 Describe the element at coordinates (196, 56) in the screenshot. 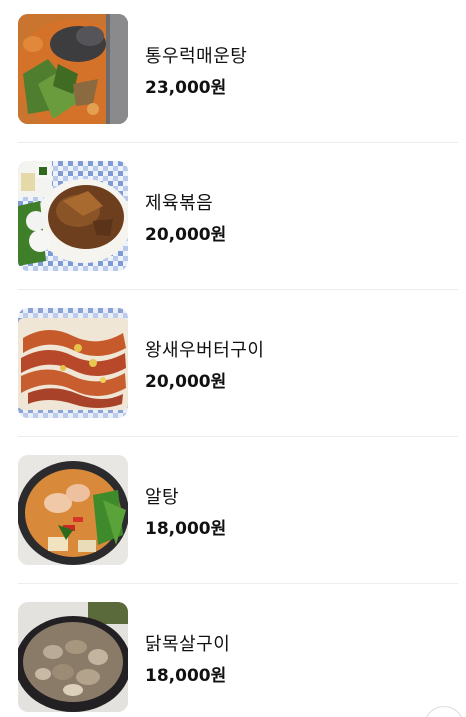

I see `menu-item-name: 통우럭매운탕` at that location.